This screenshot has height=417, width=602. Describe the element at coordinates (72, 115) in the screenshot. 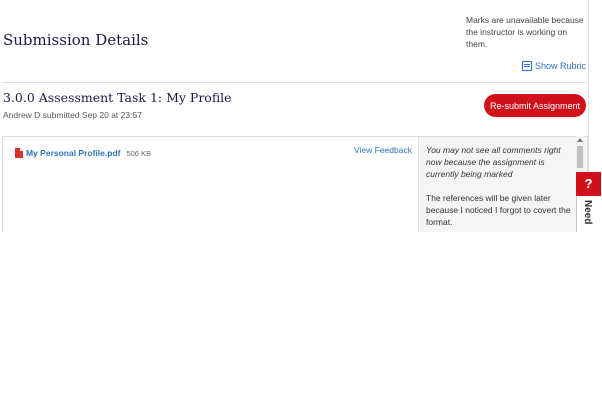

I see `submission-meta: Andrew D submitted Sep 20 at 23:57` at that location.